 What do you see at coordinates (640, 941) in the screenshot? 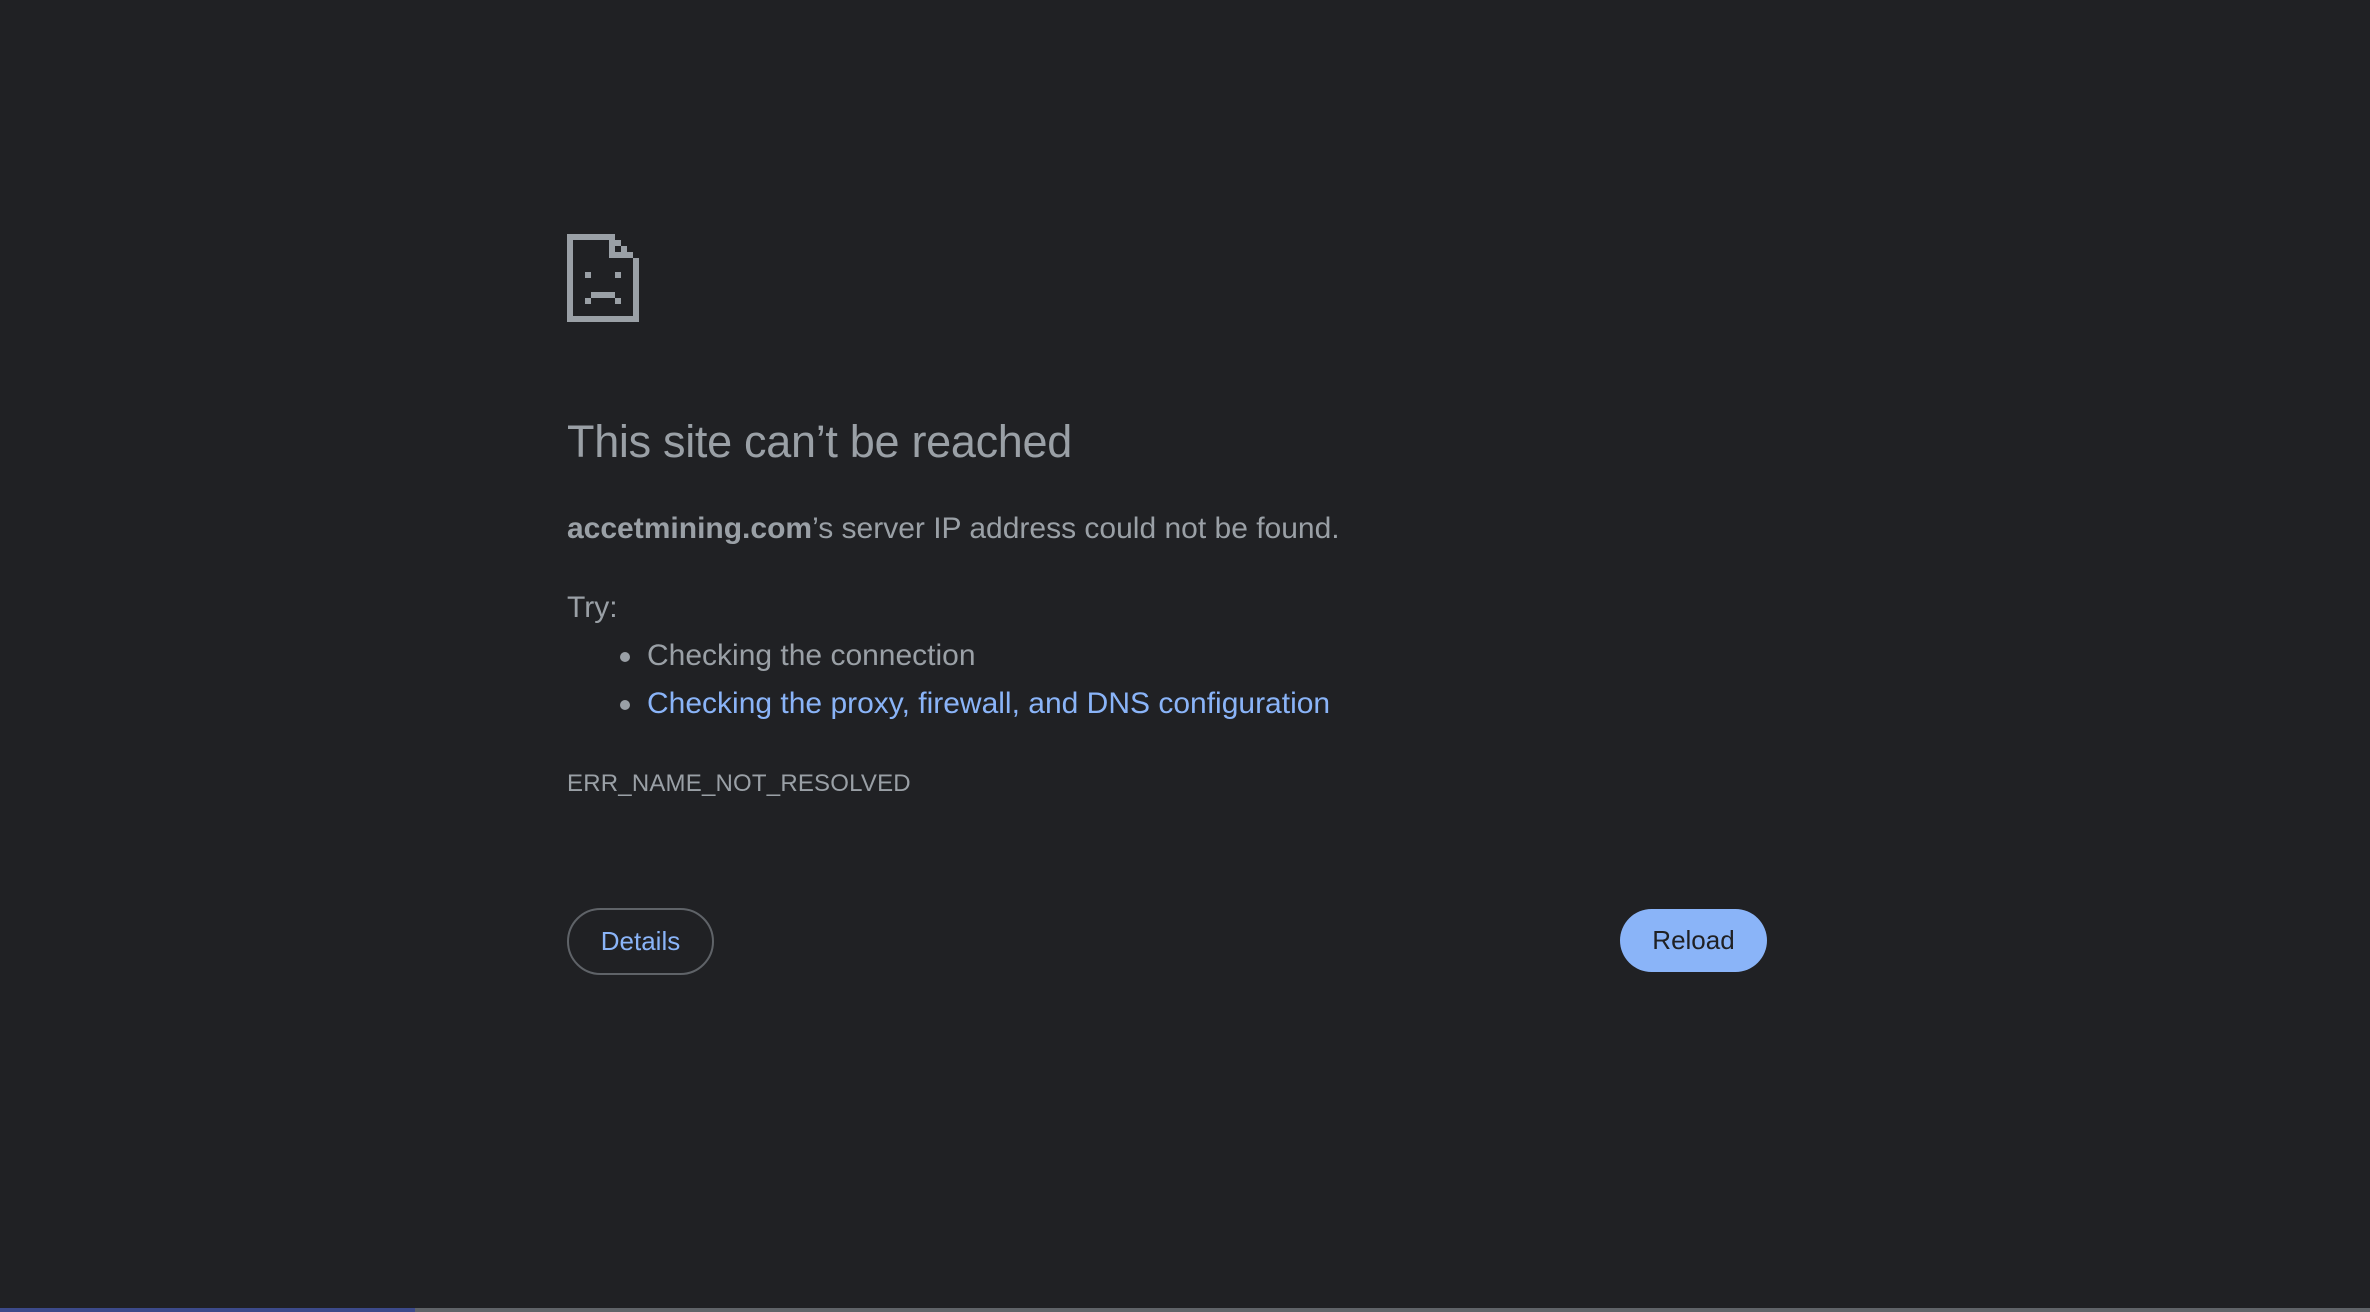
I see `details-button: Details` at bounding box center [640, 941].